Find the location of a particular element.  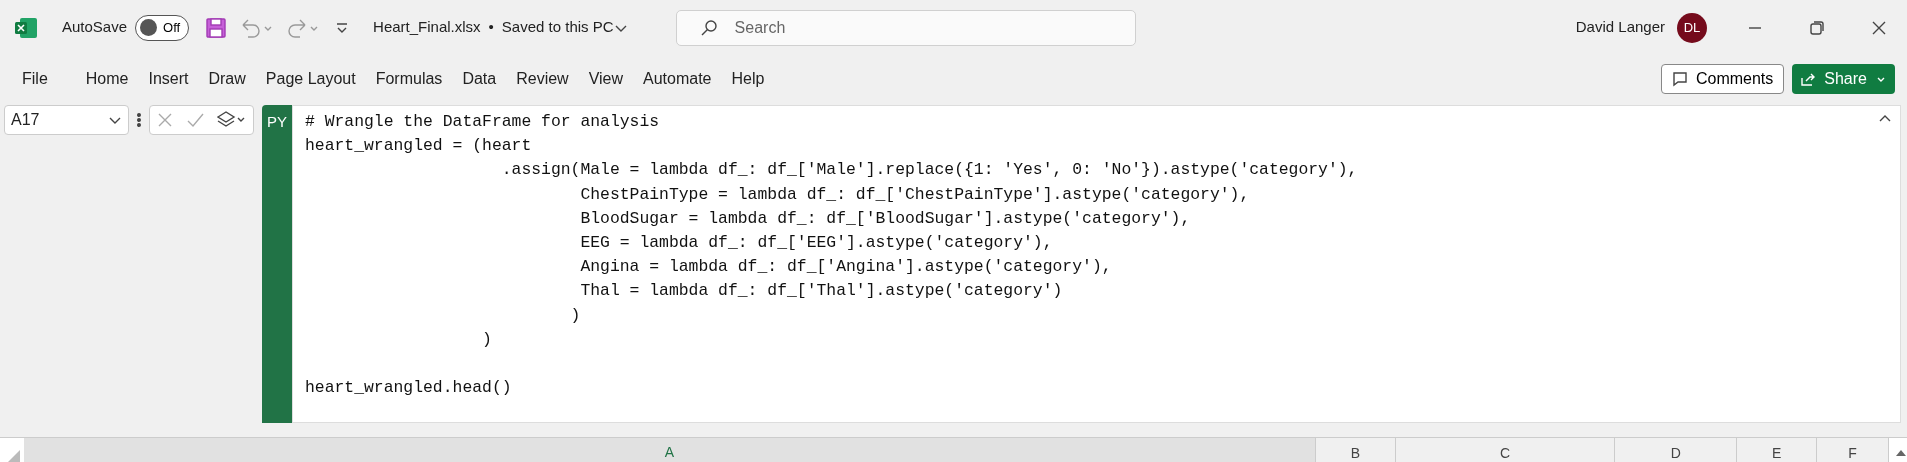

spreadsheet-app-icon is located at coordinates (26, 27).